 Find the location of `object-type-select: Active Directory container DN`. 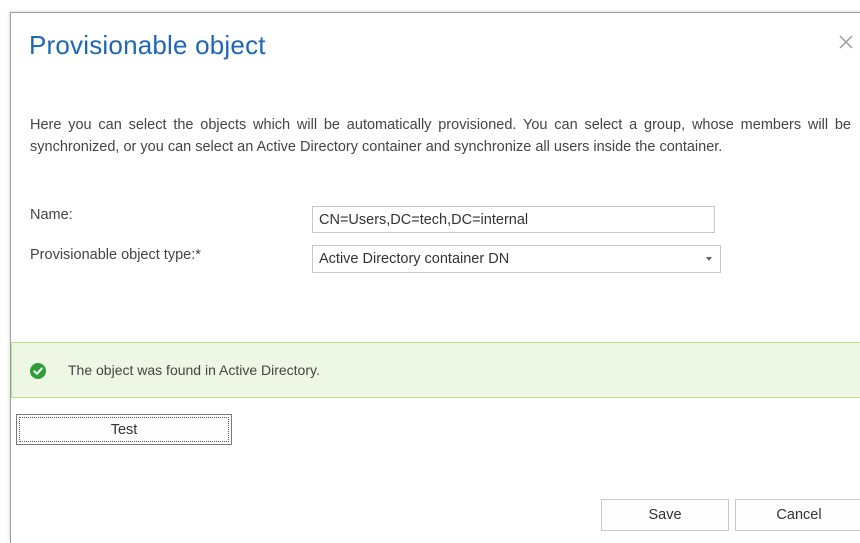

object-type-select: Active Directory container DN is located at coordinates (516, 259).